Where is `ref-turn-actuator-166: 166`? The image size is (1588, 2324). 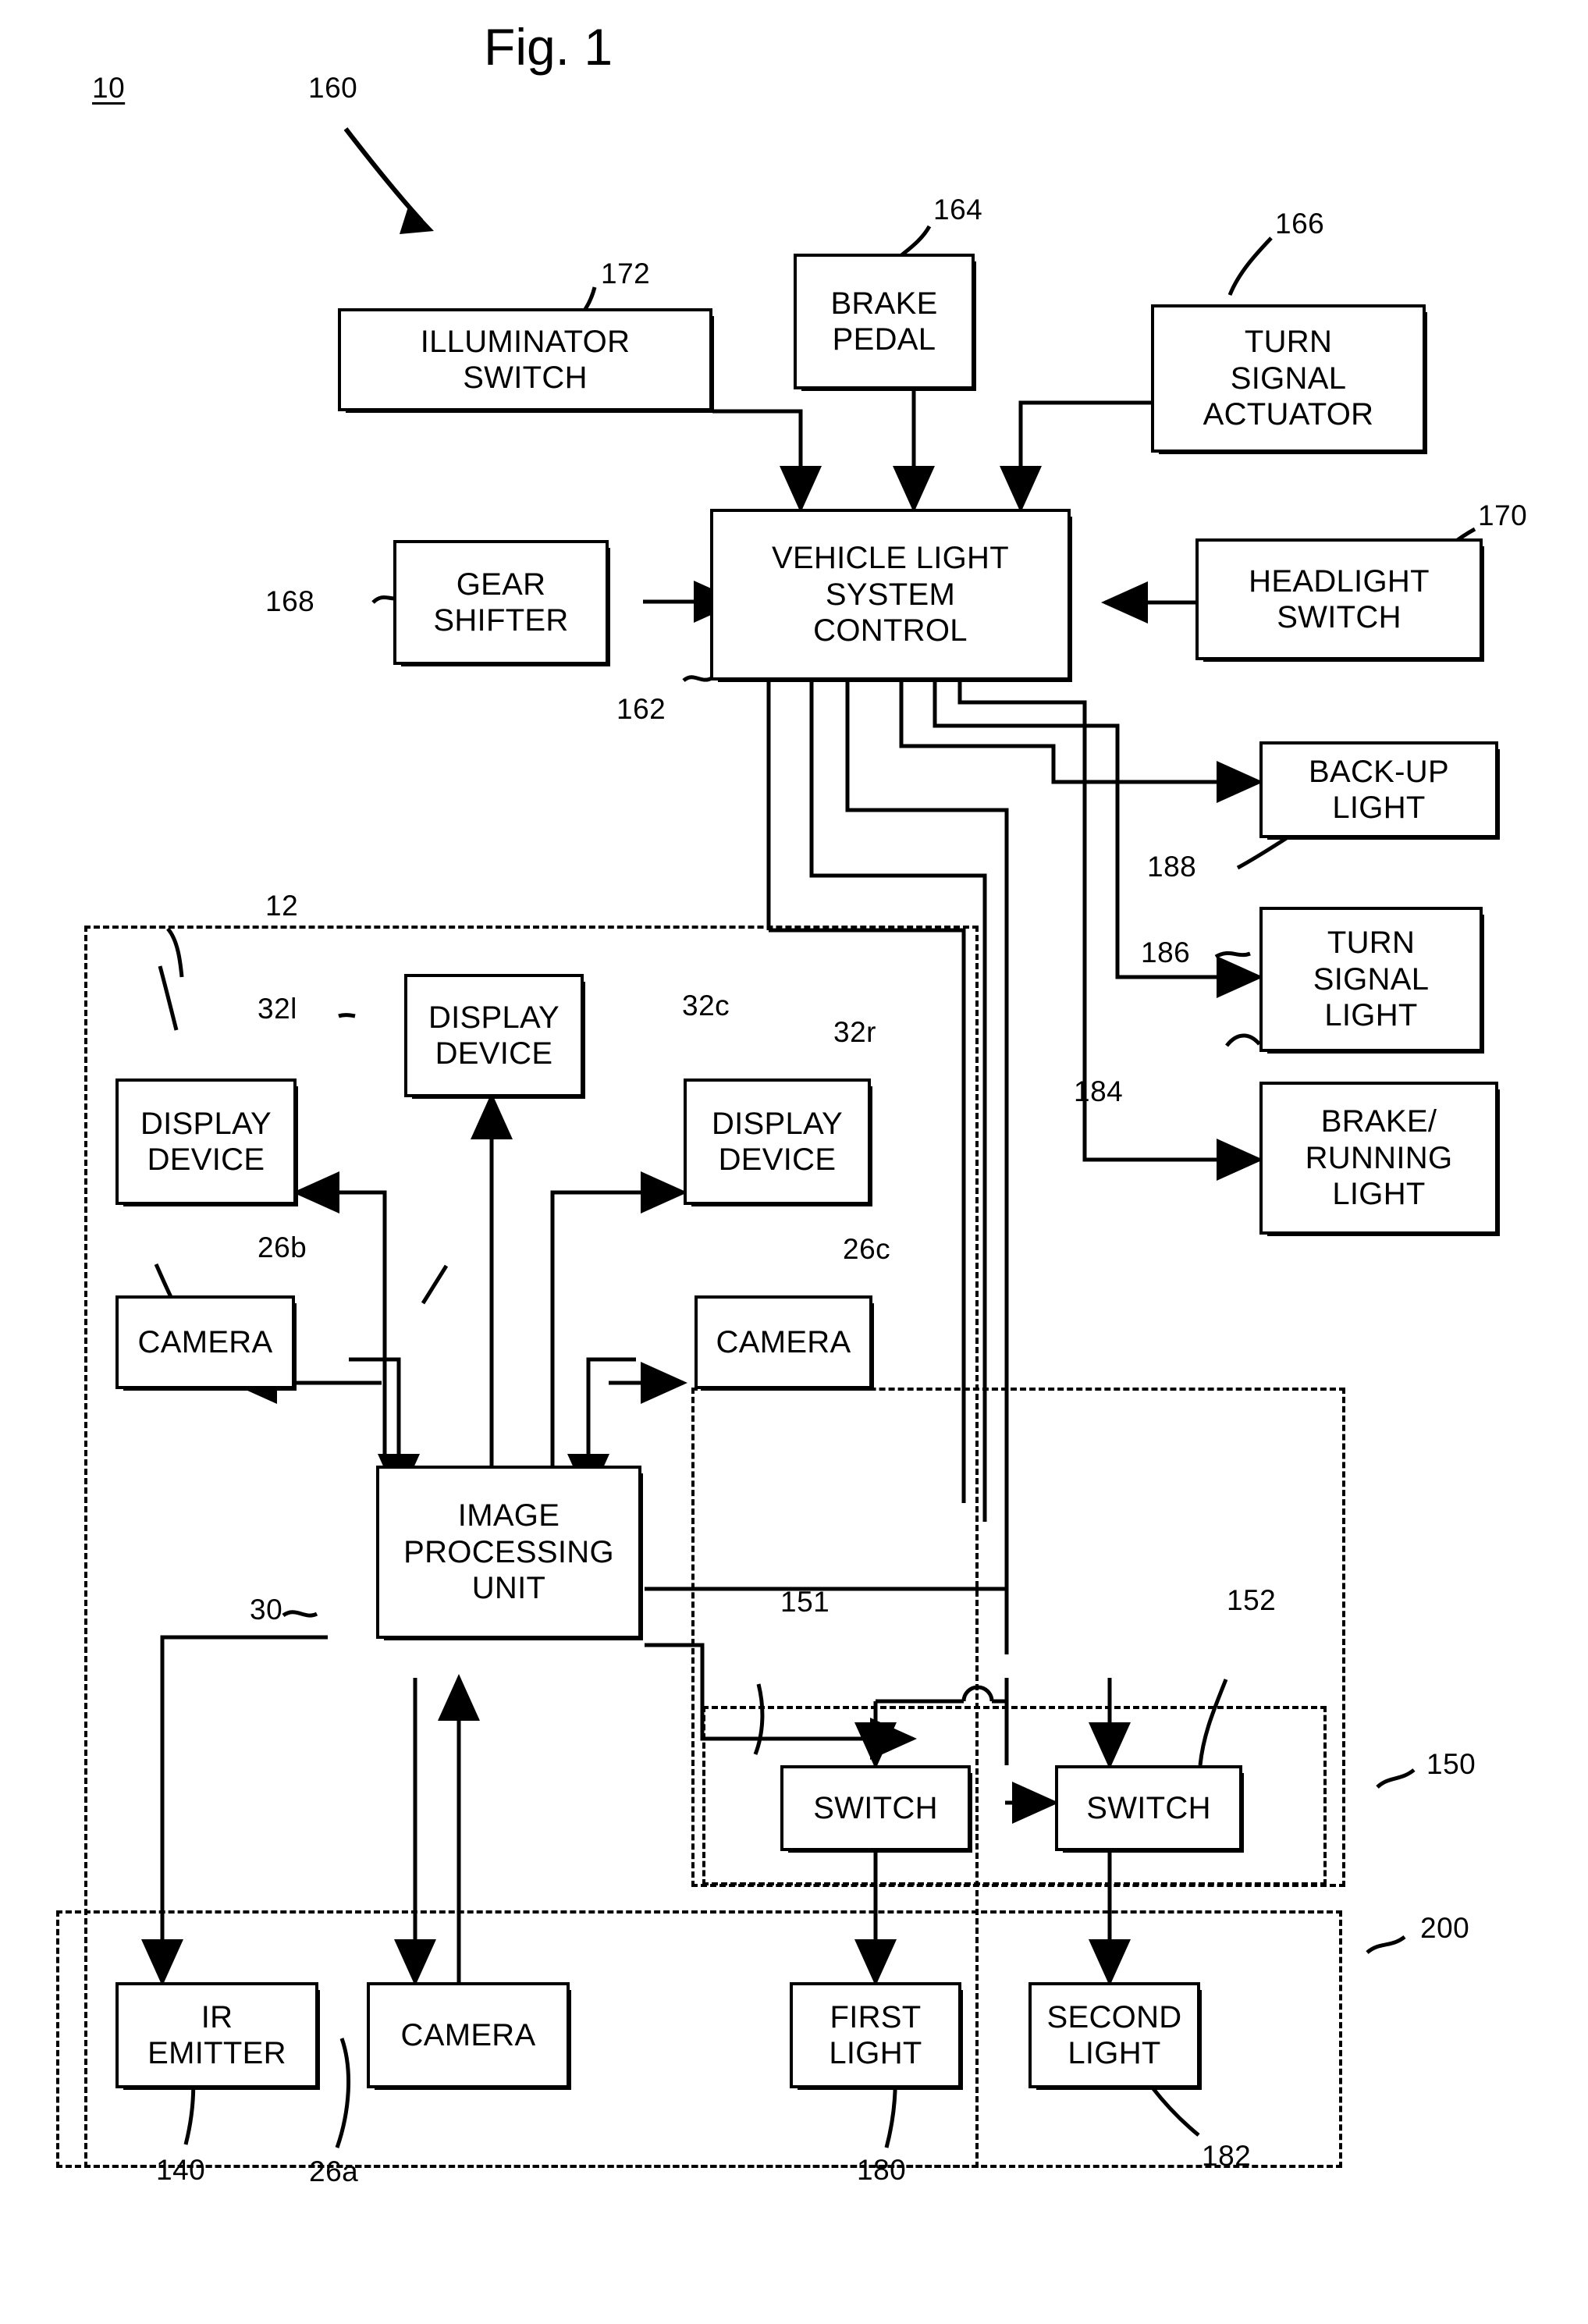 ref-turn-actuator-166: 166 is located at coordinates (1300, 224).